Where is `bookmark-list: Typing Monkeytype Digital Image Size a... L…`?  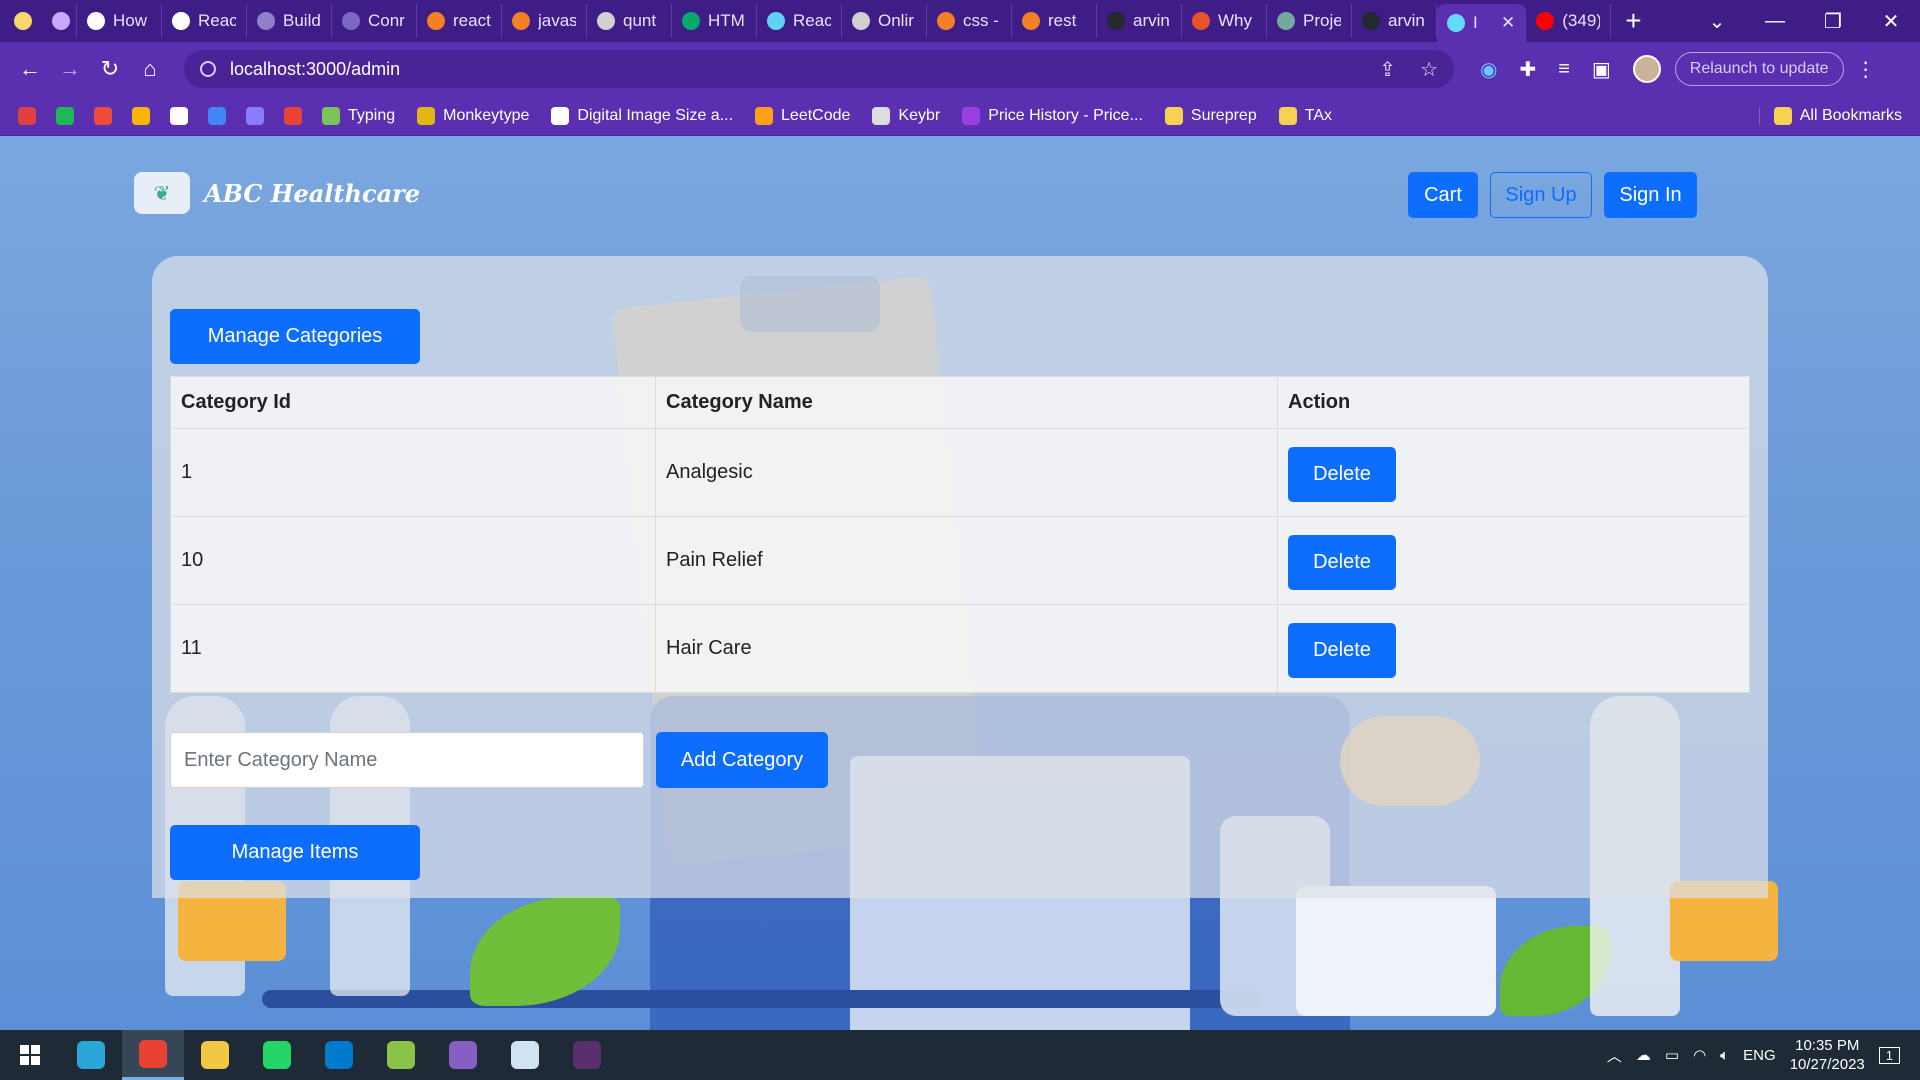
bookmark-list: Typing Monkeytype Digital Image Size a... L… is located at coordinates (838, 115).